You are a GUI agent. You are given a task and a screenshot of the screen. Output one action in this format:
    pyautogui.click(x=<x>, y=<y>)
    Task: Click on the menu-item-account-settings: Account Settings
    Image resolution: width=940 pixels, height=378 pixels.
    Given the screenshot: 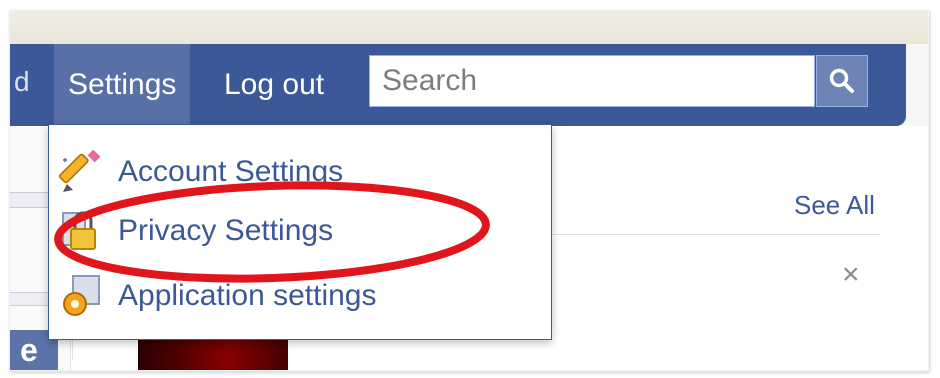 What is the action you would take?
    pyautogui.click(x=293, y=172)
    